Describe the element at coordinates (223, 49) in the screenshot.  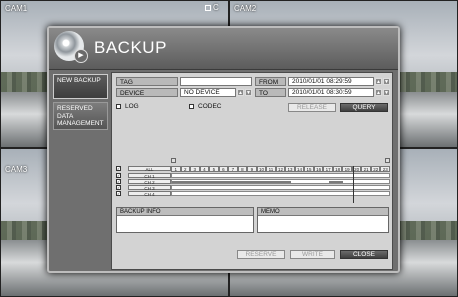
I see `dialog-header: ▶ BACKUP` at that location.